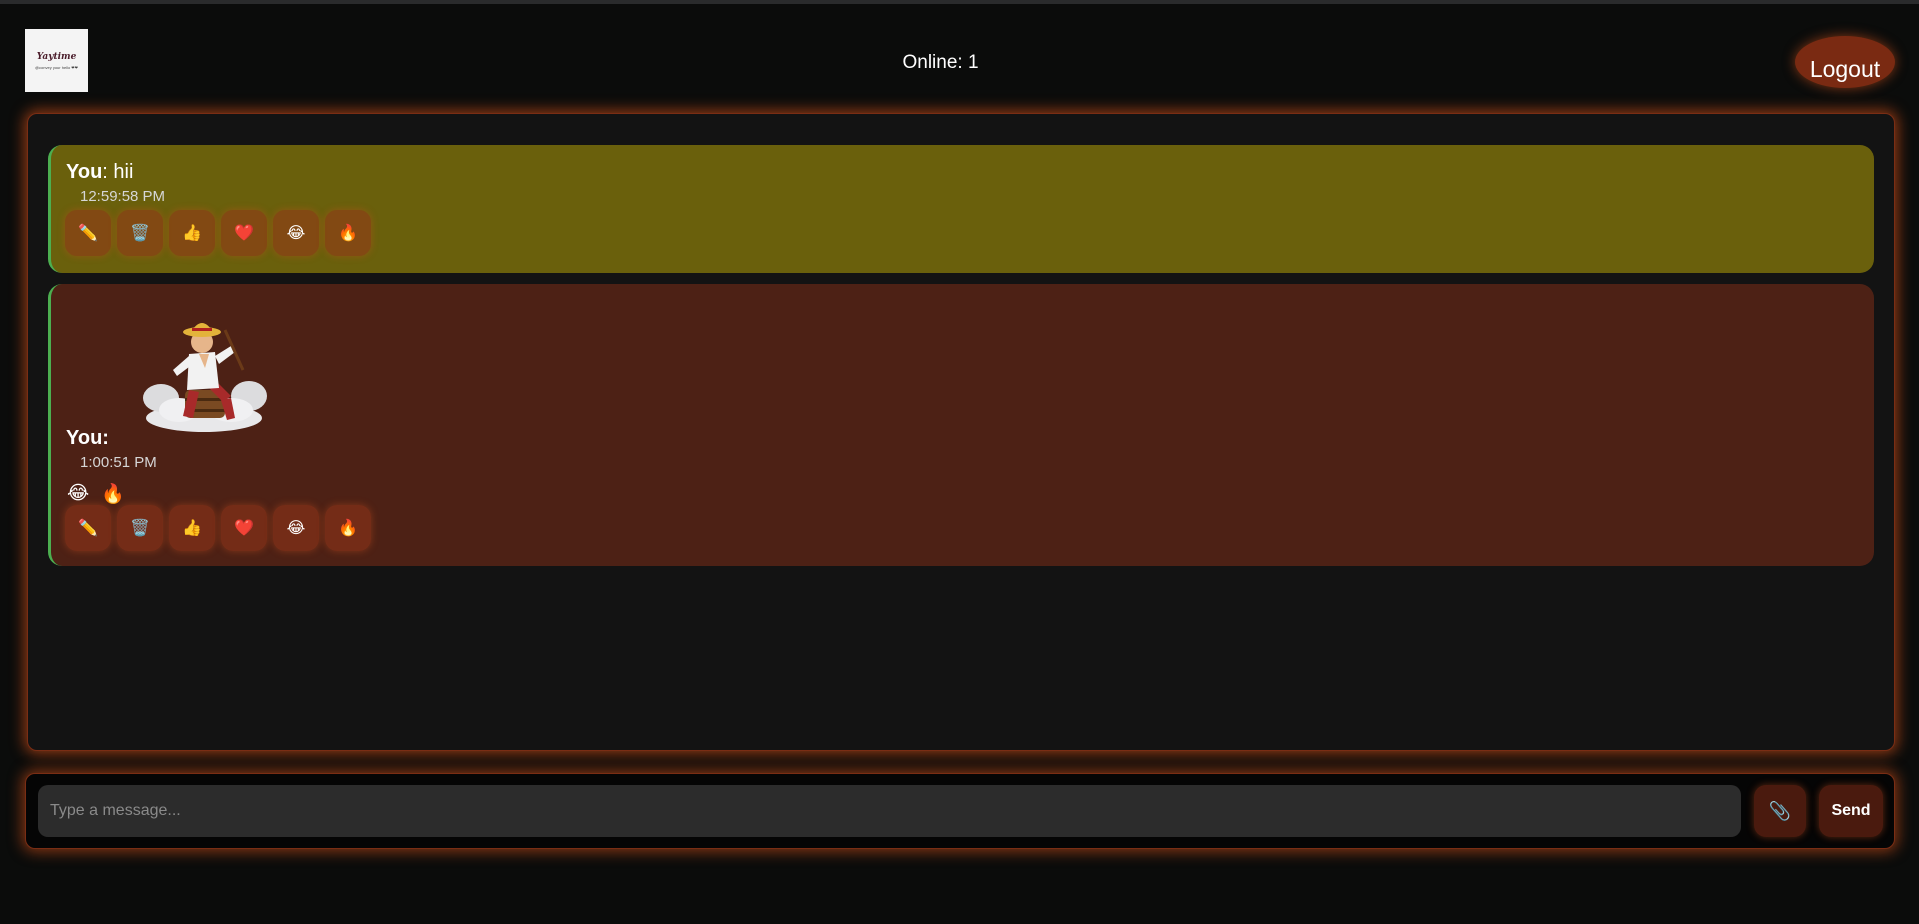  Describe the element at coordinates (78, 494) in the screenshot. I see `laugh-reaction-icon: 😂` at that location.